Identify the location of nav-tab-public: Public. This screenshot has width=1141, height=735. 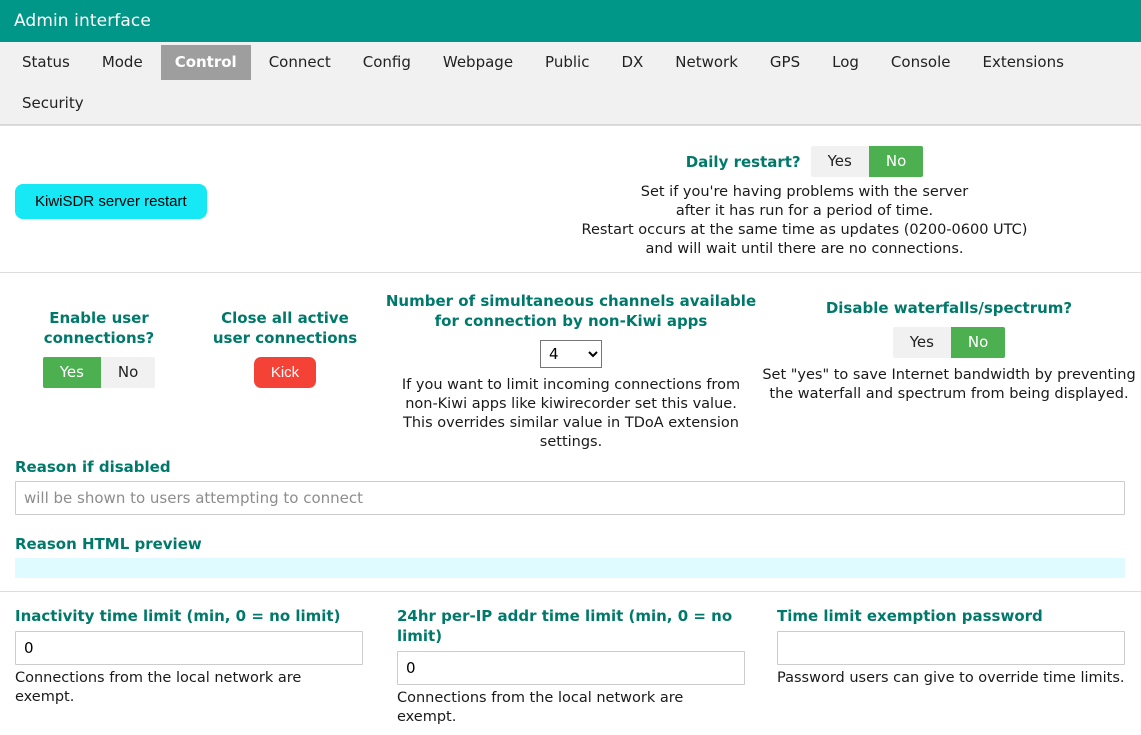
(567, 62).